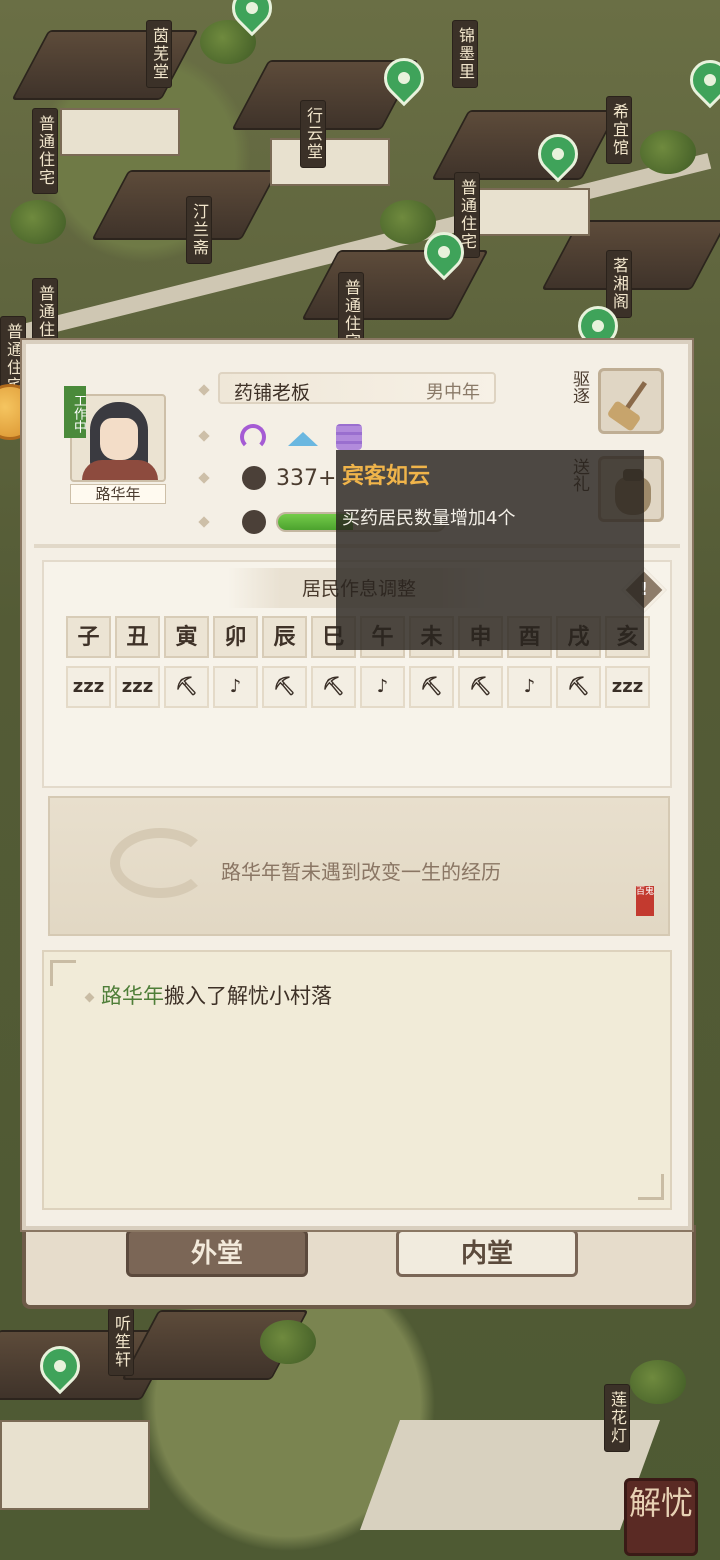  I want to click on working-status-badge: 工作中, so click(75, 412).